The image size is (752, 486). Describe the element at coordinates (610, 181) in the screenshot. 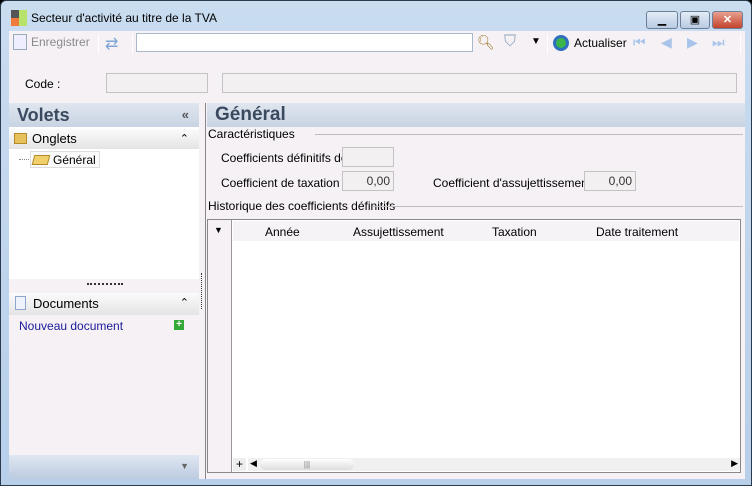

I see `assujettissement-field: 0,00` at that location.